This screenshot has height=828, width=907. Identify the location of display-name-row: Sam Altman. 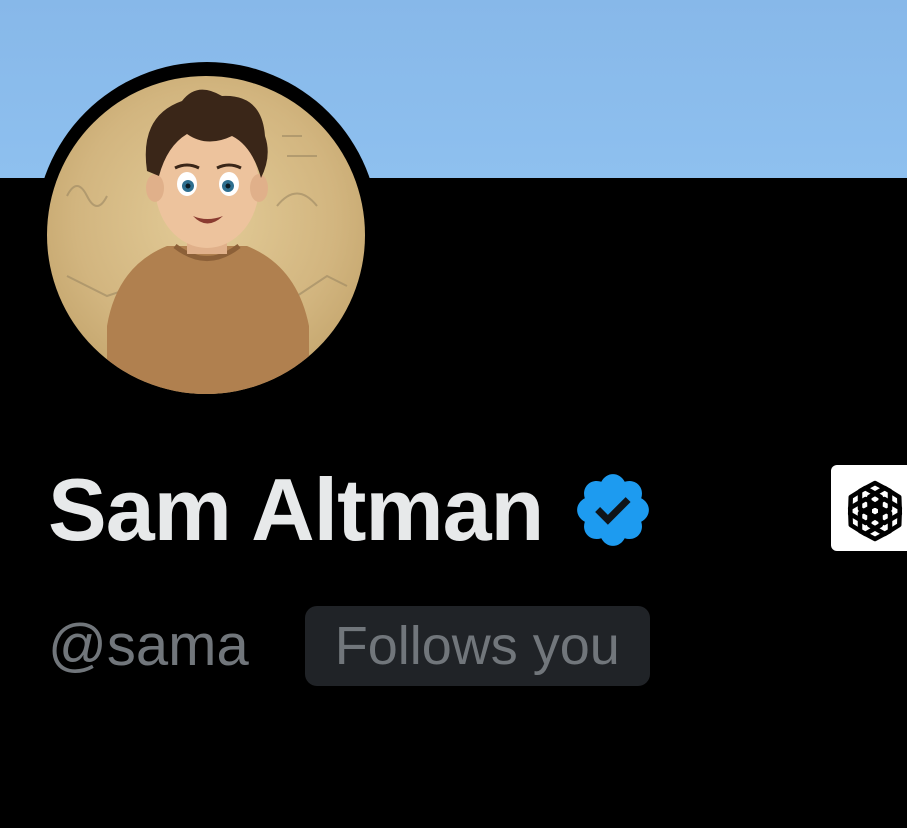
(351, 510).